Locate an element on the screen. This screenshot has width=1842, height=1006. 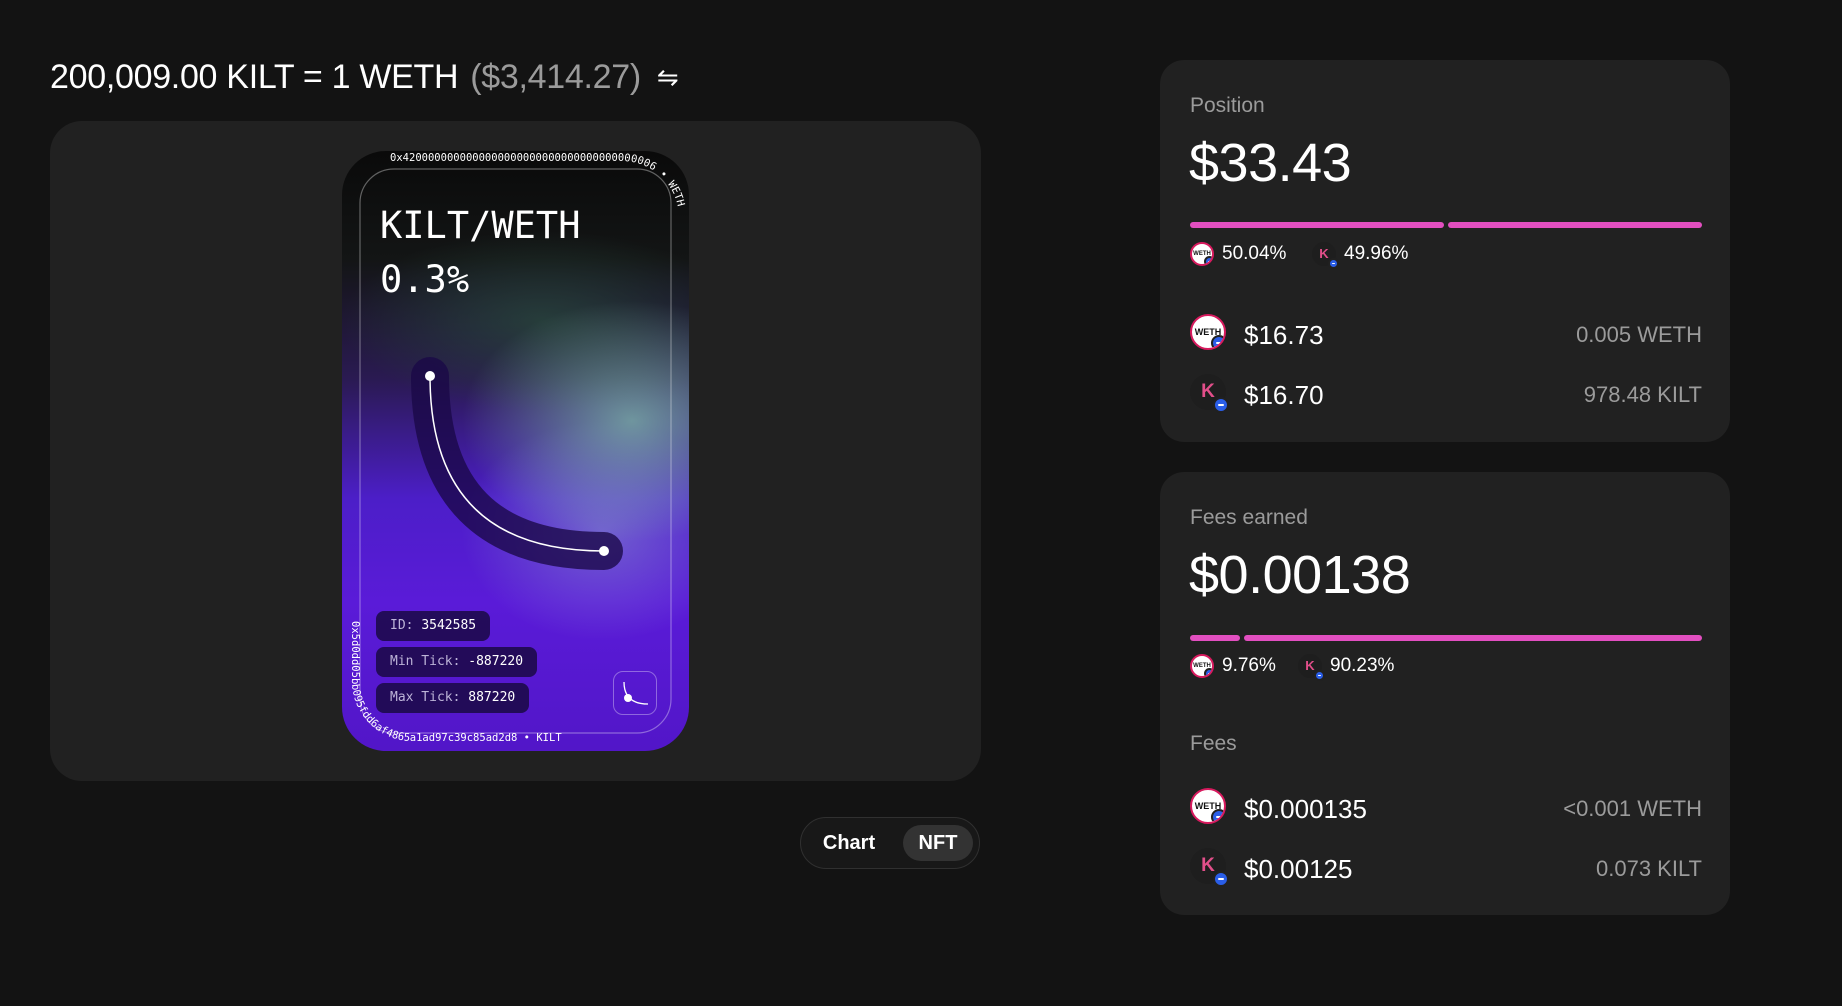
fees-label: Fees is located at coordinates (1213, 743).